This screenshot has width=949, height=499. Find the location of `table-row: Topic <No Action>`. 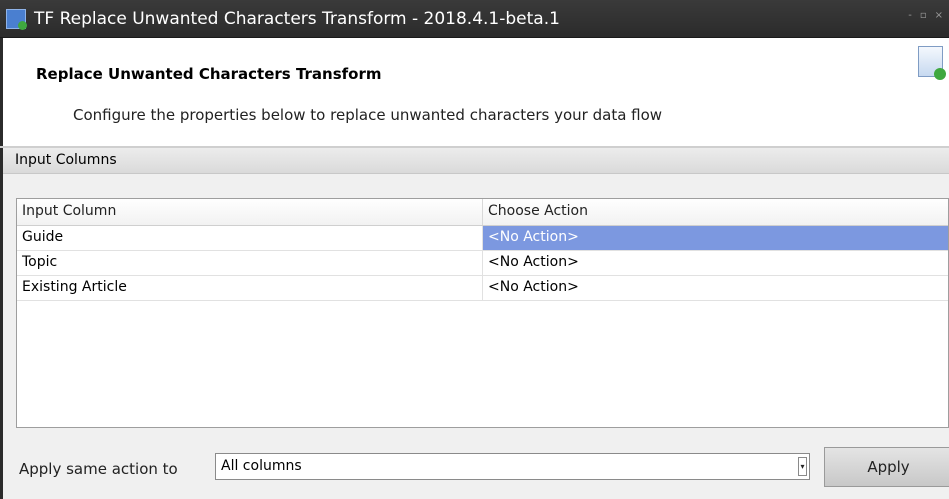

table-row: Topic <No Action> is located at coordinates (482, 263).